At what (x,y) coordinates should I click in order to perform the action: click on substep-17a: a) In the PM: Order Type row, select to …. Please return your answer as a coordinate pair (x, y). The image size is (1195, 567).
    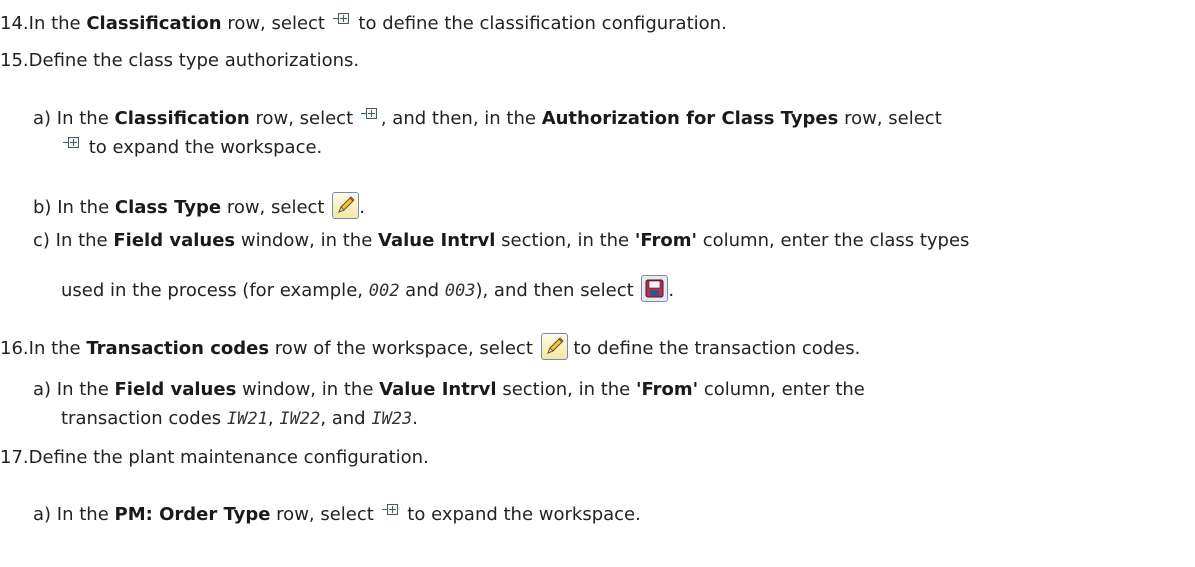
    Looking at the image, I should click on (337, 515).